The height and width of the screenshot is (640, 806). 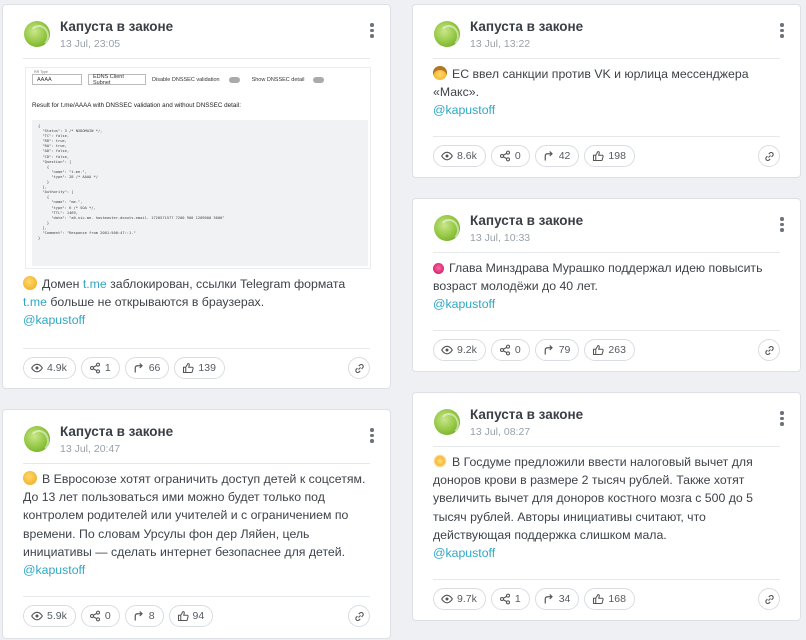 What do you see at coordinates (144, 616) in the screenshot?
I see `forwards-counter: 8` at bounding box center [144, 616].